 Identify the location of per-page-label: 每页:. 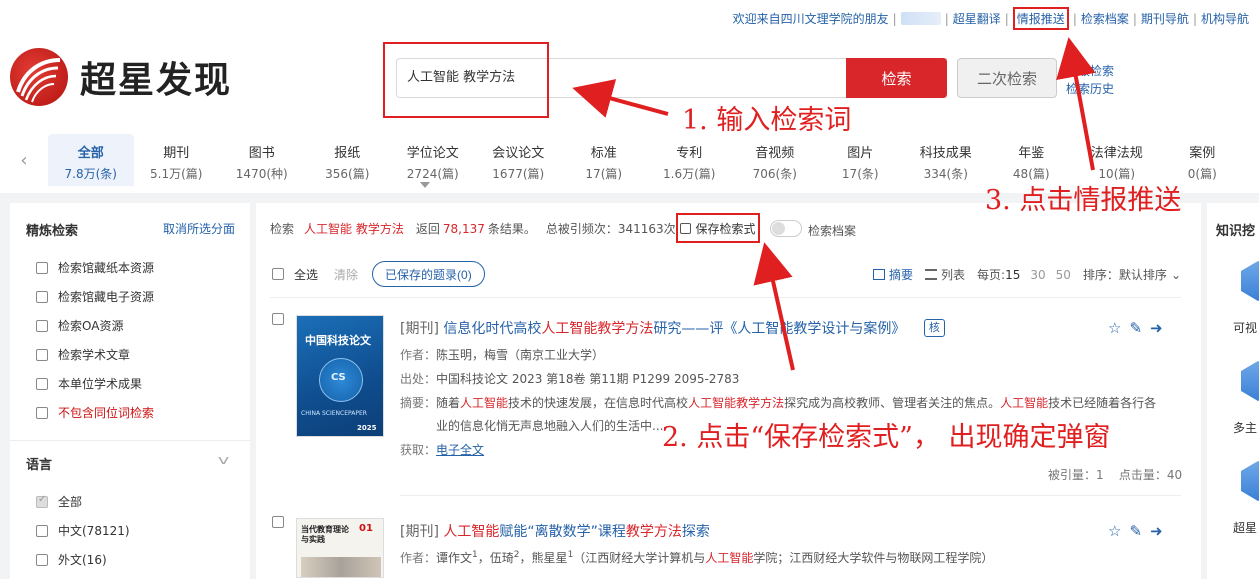
(991, 275).